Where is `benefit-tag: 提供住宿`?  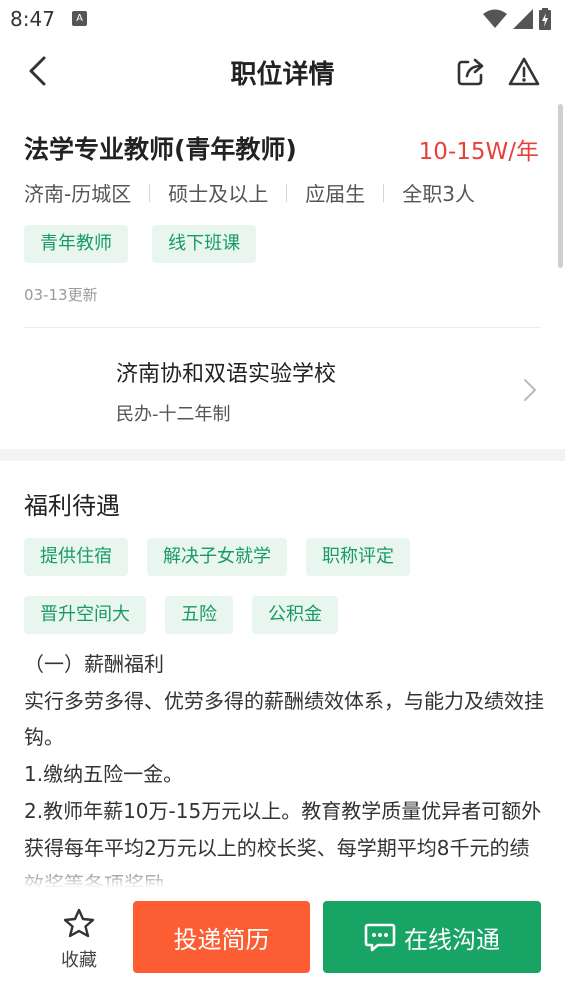 benefit-tag: 提供住宿 is located at coordinates (76, 557).